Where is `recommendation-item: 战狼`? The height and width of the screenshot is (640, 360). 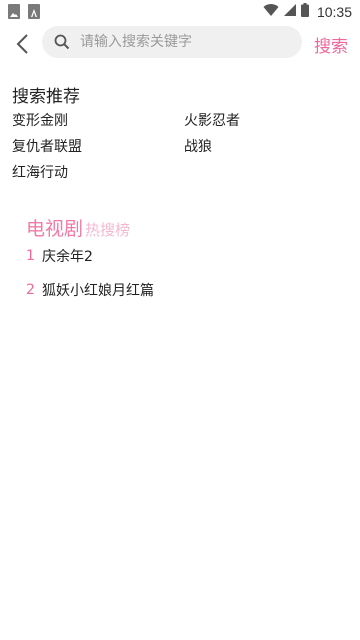 recommendation-item: 战狼 is located at coordinates (268, 147).